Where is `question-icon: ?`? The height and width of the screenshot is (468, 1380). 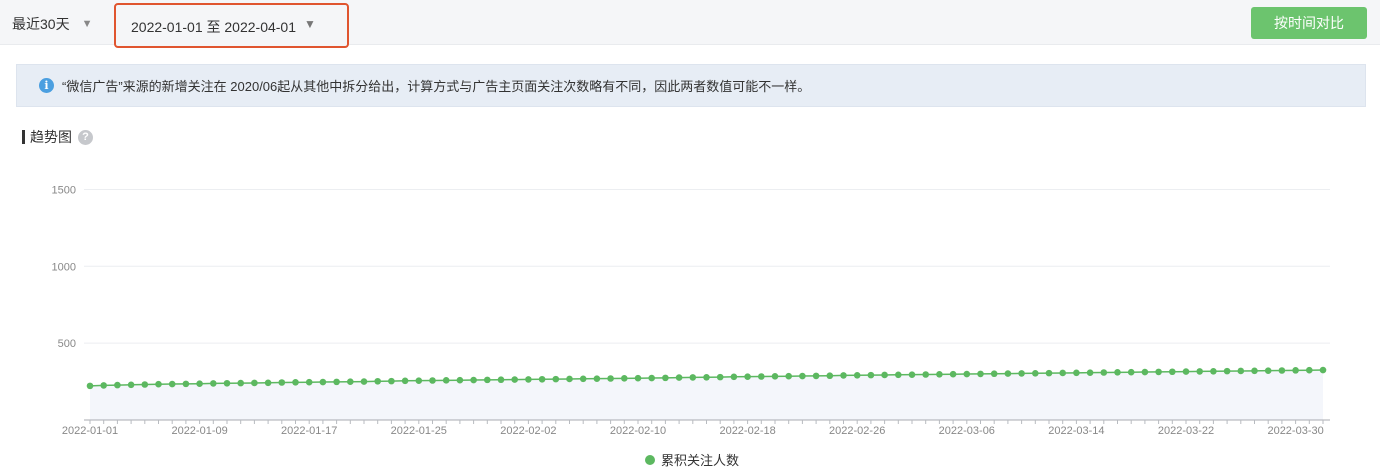 question-icon: ? is located at coordinates (85, 137).